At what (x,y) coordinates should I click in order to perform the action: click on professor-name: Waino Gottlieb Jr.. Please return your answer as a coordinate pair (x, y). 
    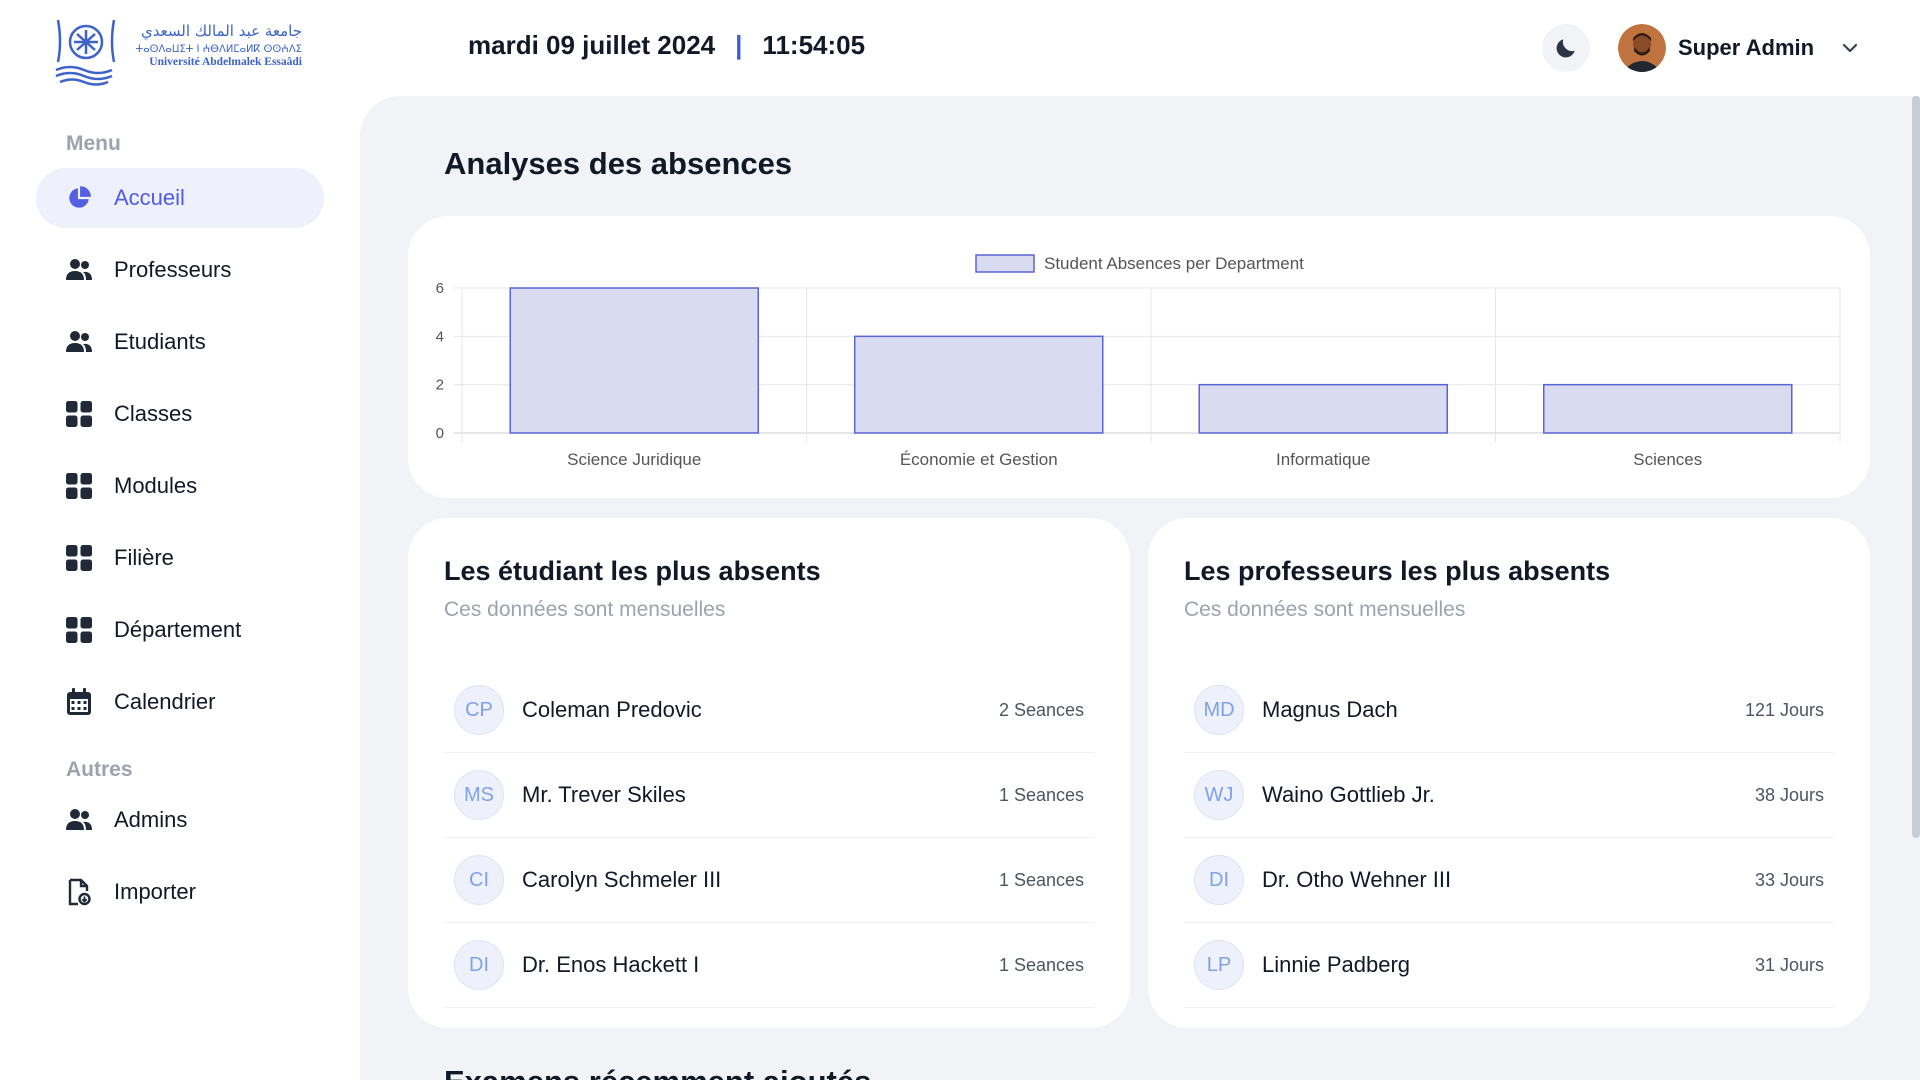
    Looking at the image, I should click on (1348, 794).